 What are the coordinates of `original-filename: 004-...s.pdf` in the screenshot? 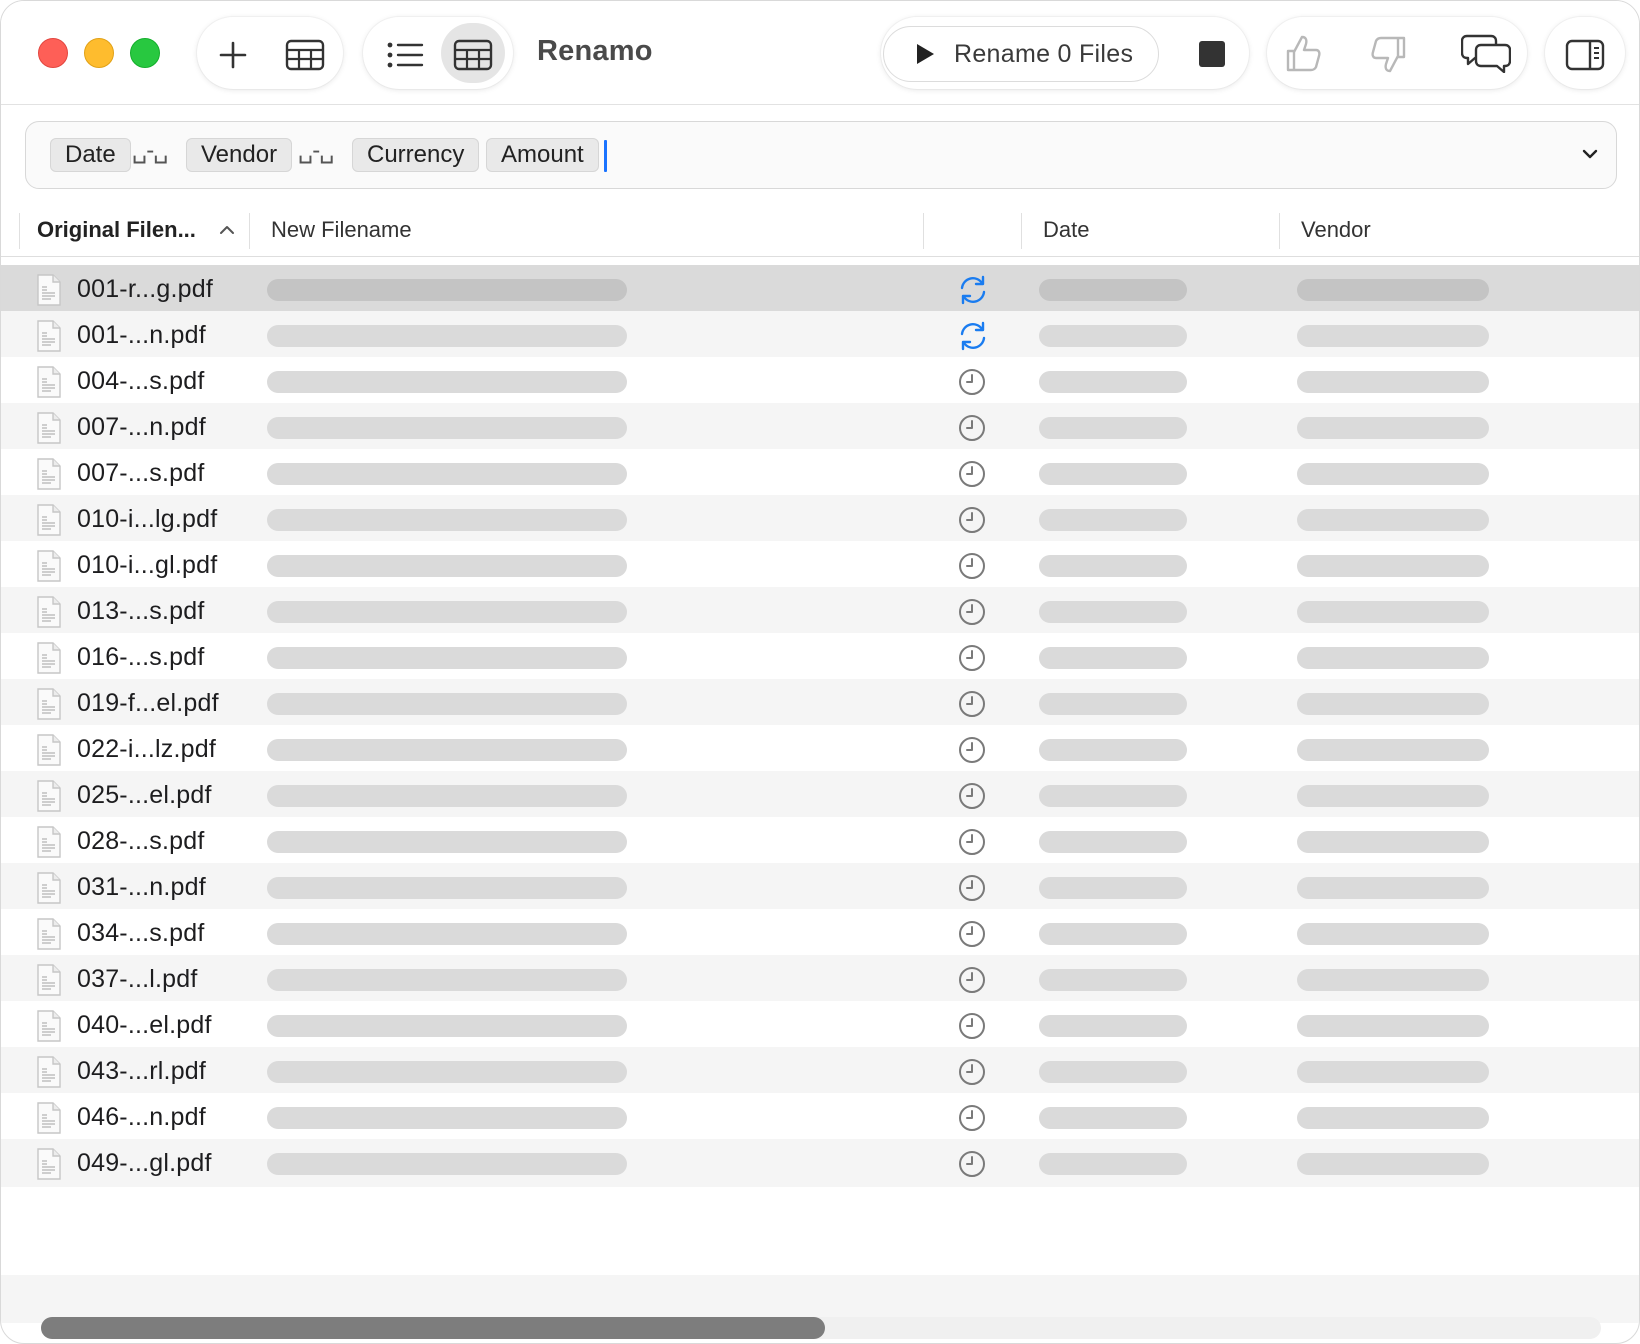 It's located at (141, 381).